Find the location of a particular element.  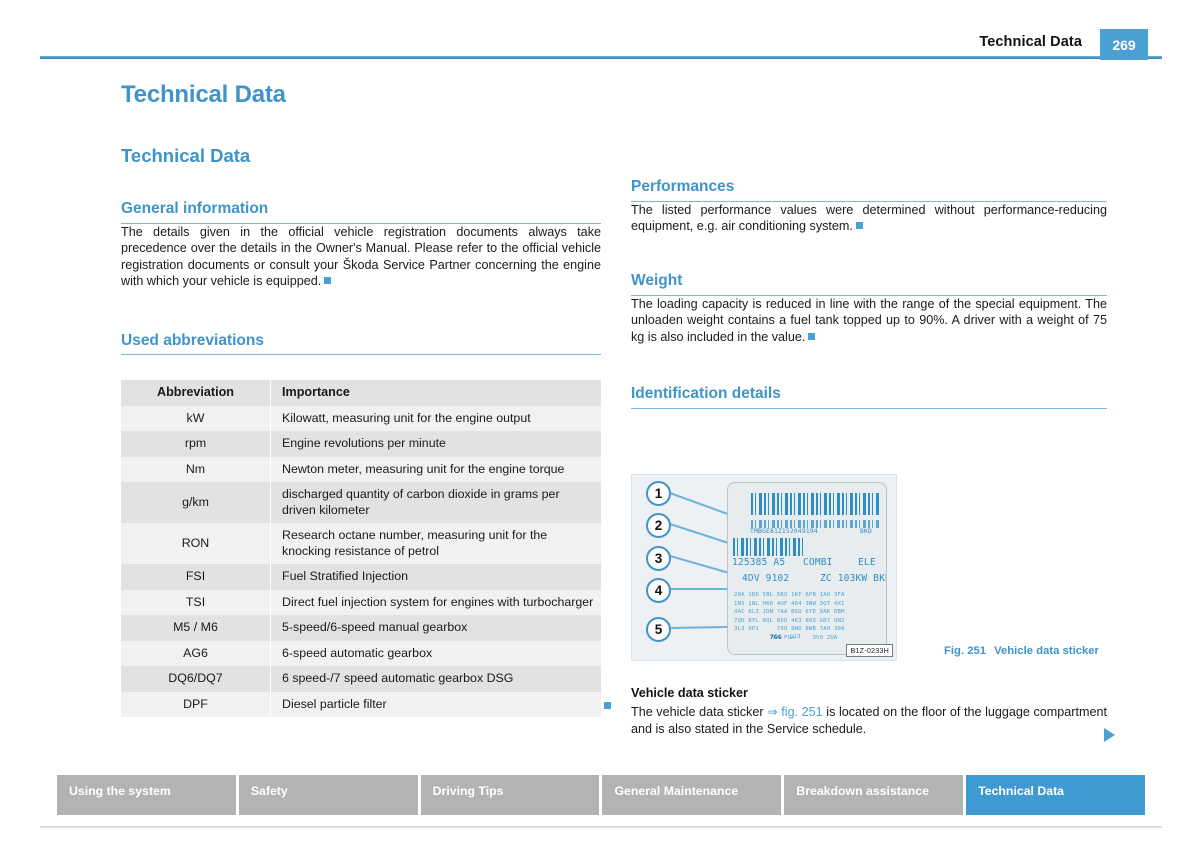

heading-vehicle-data-sticker: Vehicle data sticker is located at coordinates (689, 693).